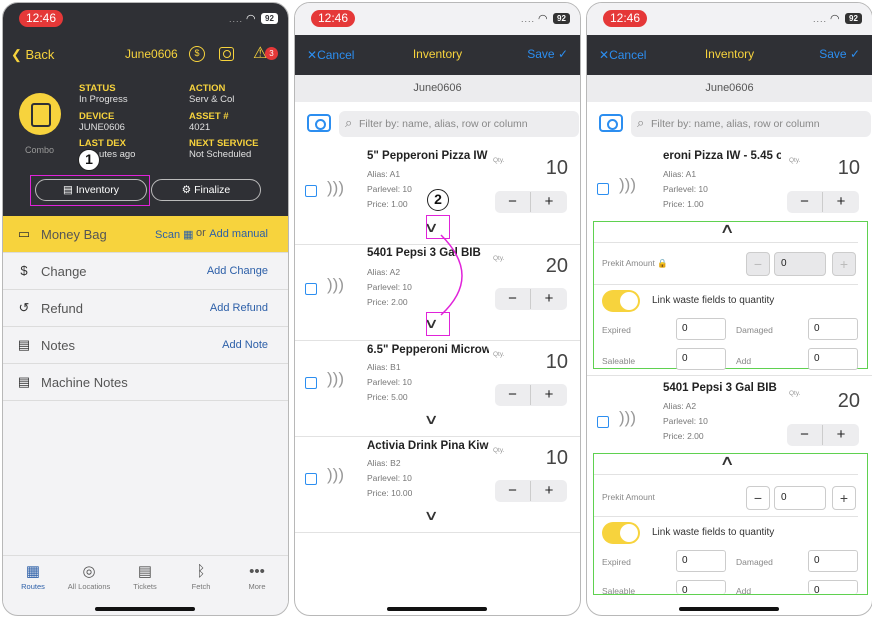 The height and width of the screenshot is (617, 872). What do you see at coordinates (145, 271) in the screenshot?
I see `change-row: $ Change Add Change` at bounding box center [145, 271].